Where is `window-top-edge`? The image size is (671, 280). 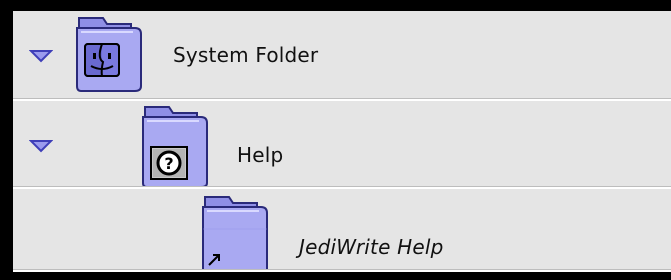 window-top-edge is located at coordinates (335, 5).